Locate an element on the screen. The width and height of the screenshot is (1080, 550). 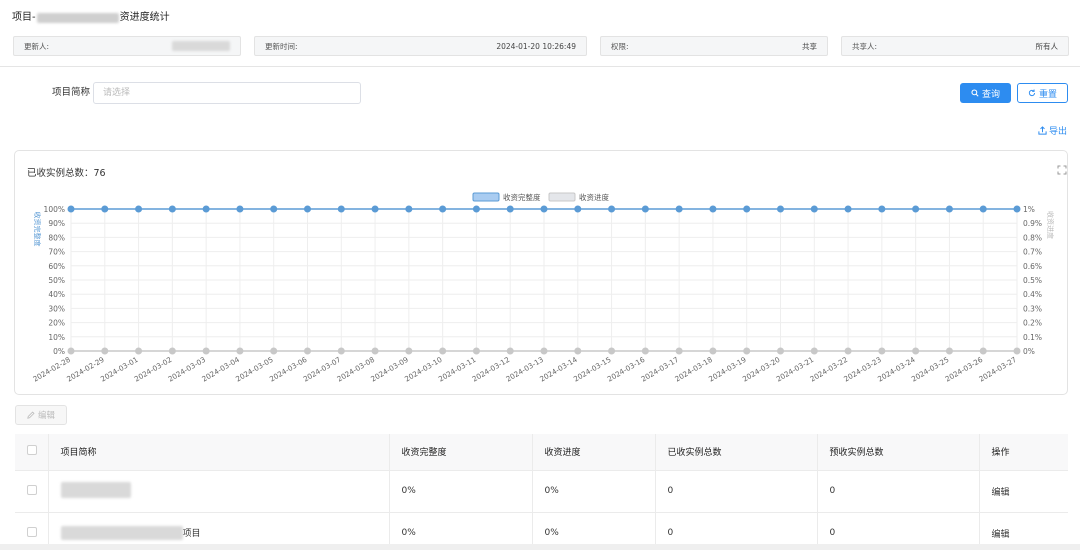
x-tick-label: 2024-03-13 is located at coordinates (524, 369).